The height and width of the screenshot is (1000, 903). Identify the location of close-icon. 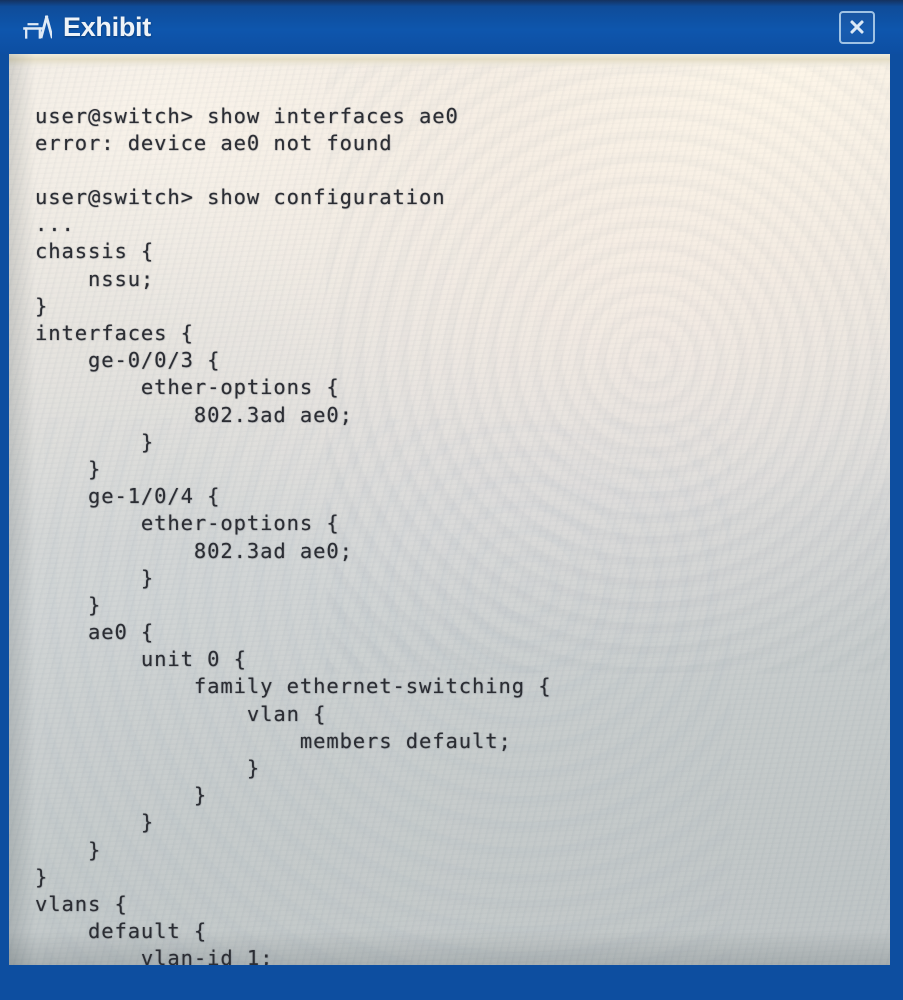
(857, 27).